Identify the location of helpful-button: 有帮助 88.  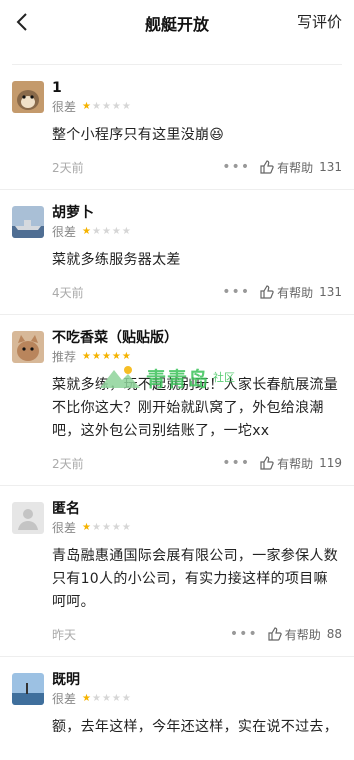
(305, 634).